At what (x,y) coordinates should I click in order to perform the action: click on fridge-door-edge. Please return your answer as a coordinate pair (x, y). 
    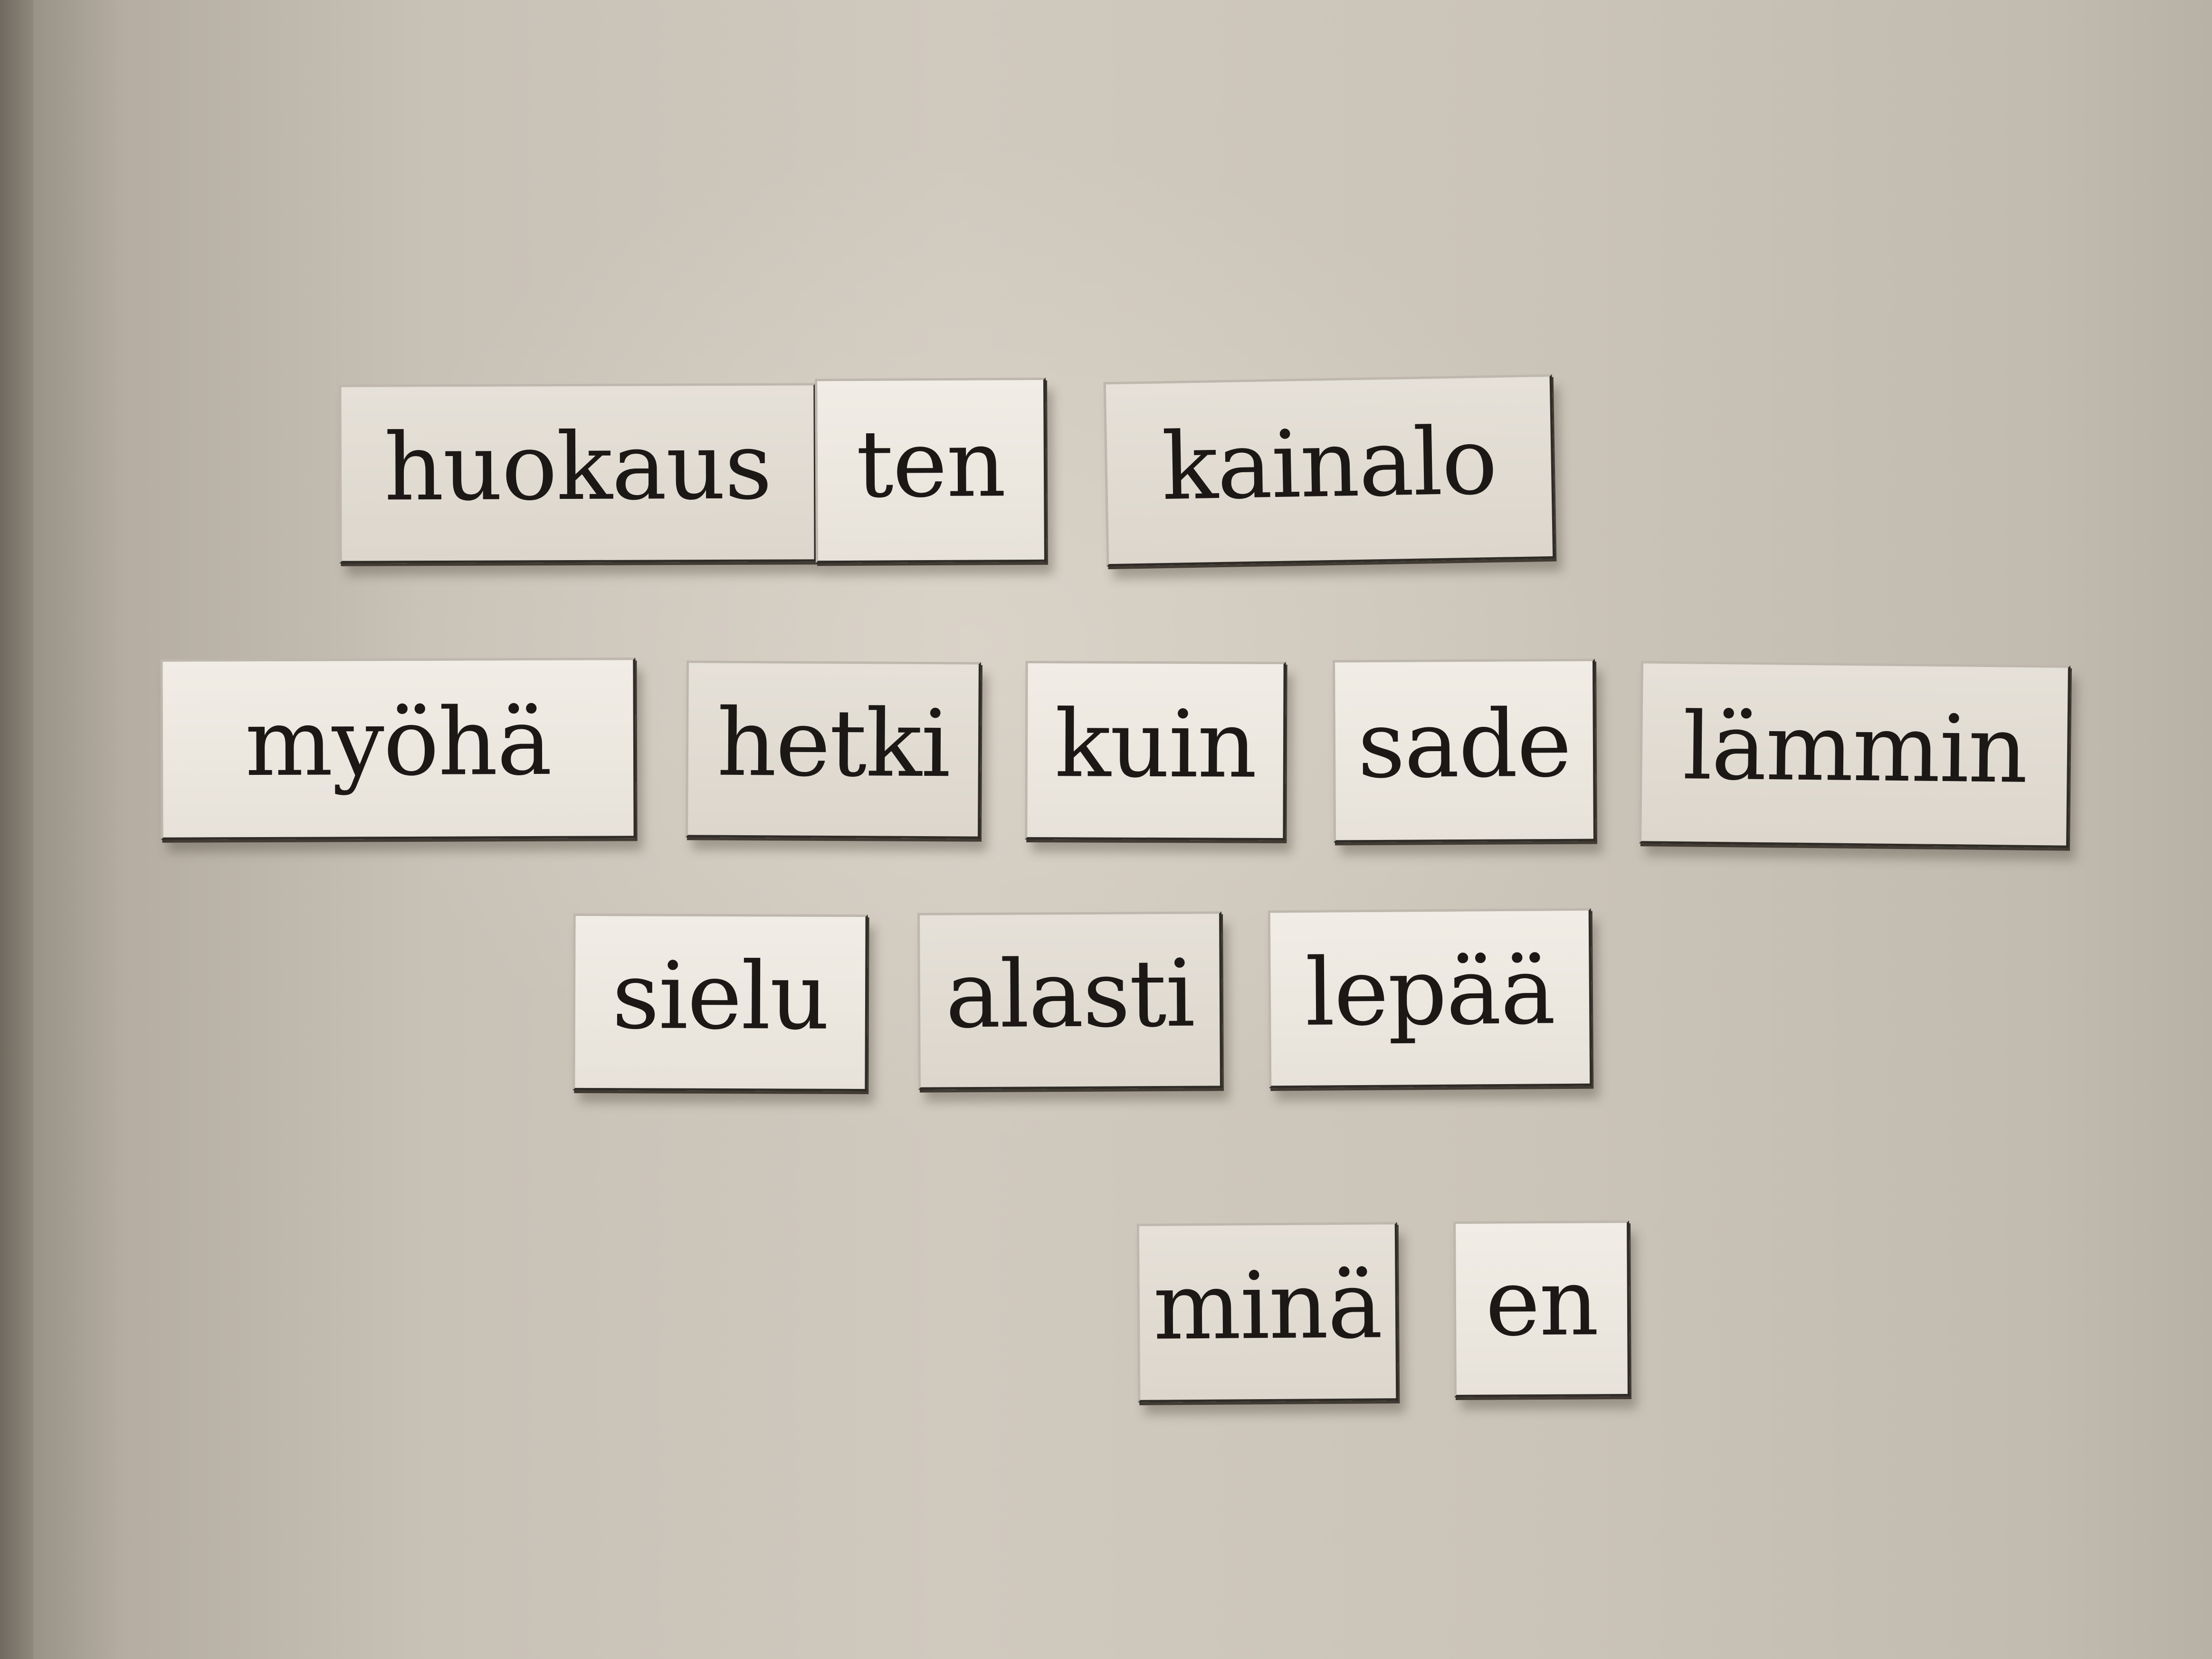
    Looking at the image, I should click on (16, 830).